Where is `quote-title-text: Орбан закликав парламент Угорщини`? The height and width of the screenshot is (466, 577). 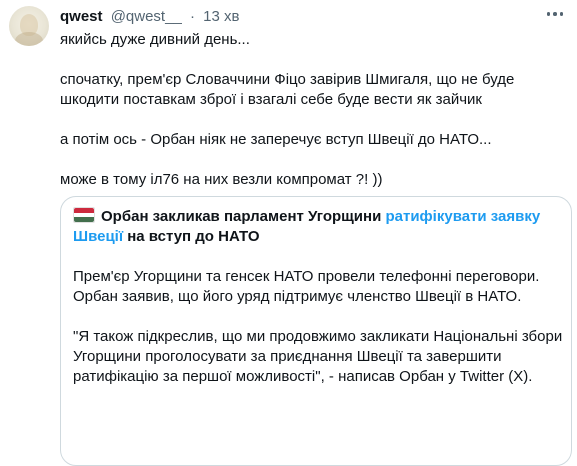
quote-title-text: Орбан закликав парламент Угорщини is located at coordinates (243, 216).